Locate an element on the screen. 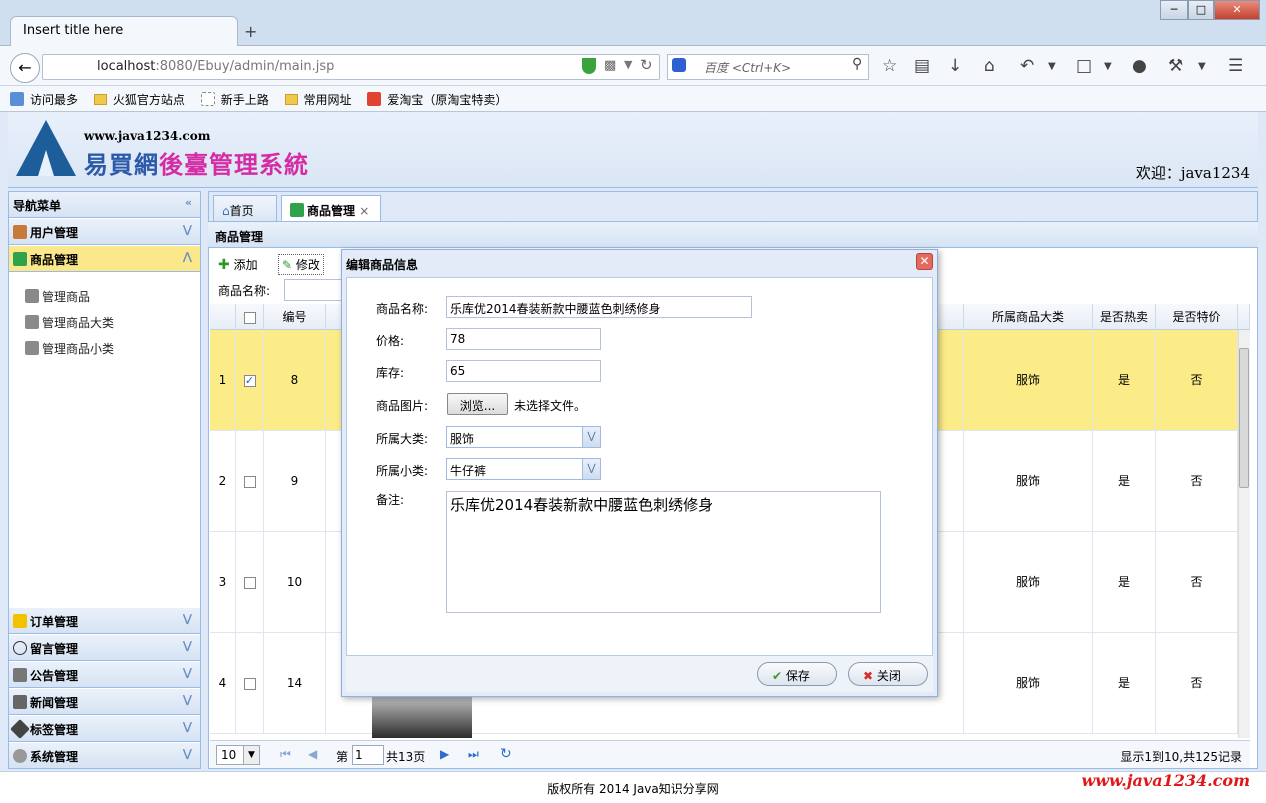 This screenshot has width=1266, height=803. url-host: localhost is located at coordinates (126, 66).